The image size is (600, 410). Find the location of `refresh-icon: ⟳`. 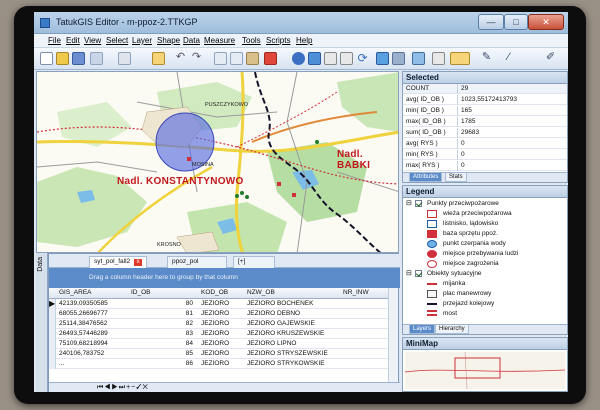

refresh-icon: ⟳ is located at coordinates (362, 58).